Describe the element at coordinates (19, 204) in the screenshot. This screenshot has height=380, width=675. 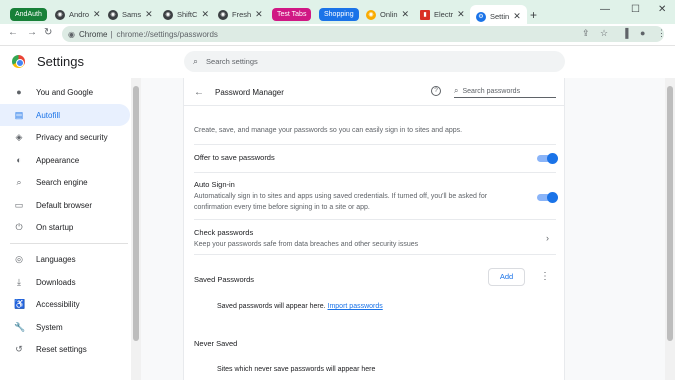
I see `browser-icon: ▭` at that location.